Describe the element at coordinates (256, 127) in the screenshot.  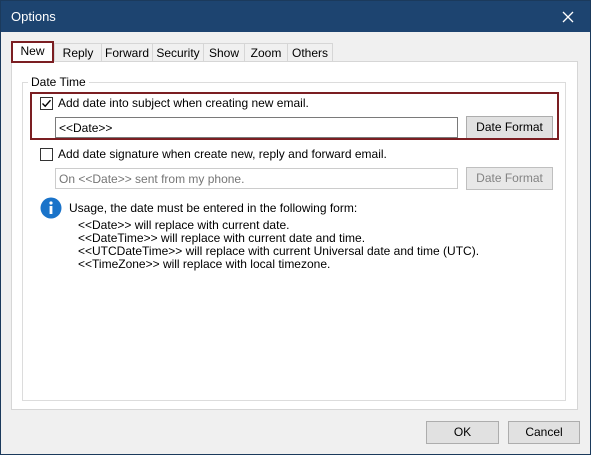
I see `subject-date-input` at that location.